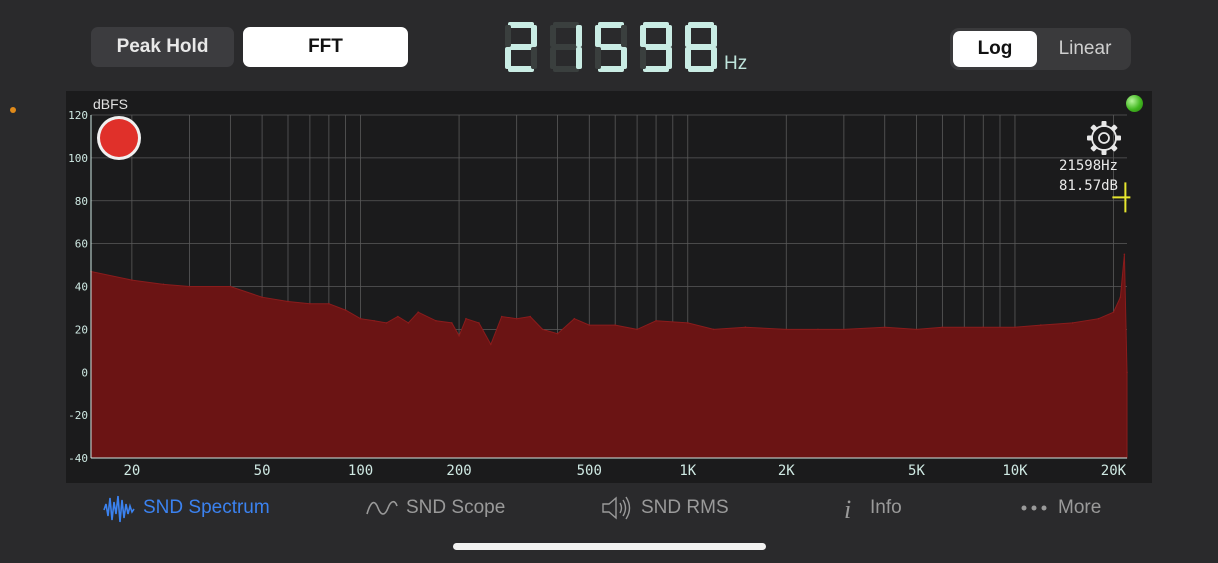 This screenshot has height=563, width=1218. Describe the element at coordinates (119, 509) in the screenshot. I see `waveform-icon` at that location.